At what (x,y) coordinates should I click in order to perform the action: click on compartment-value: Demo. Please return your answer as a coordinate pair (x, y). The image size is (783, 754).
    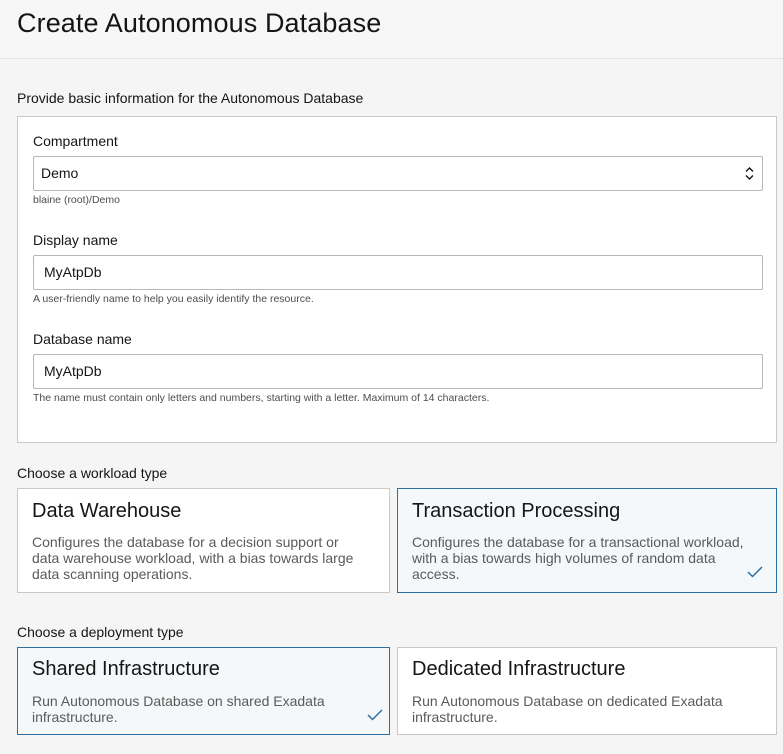
    Looking at the image, I should click on (60, 173).